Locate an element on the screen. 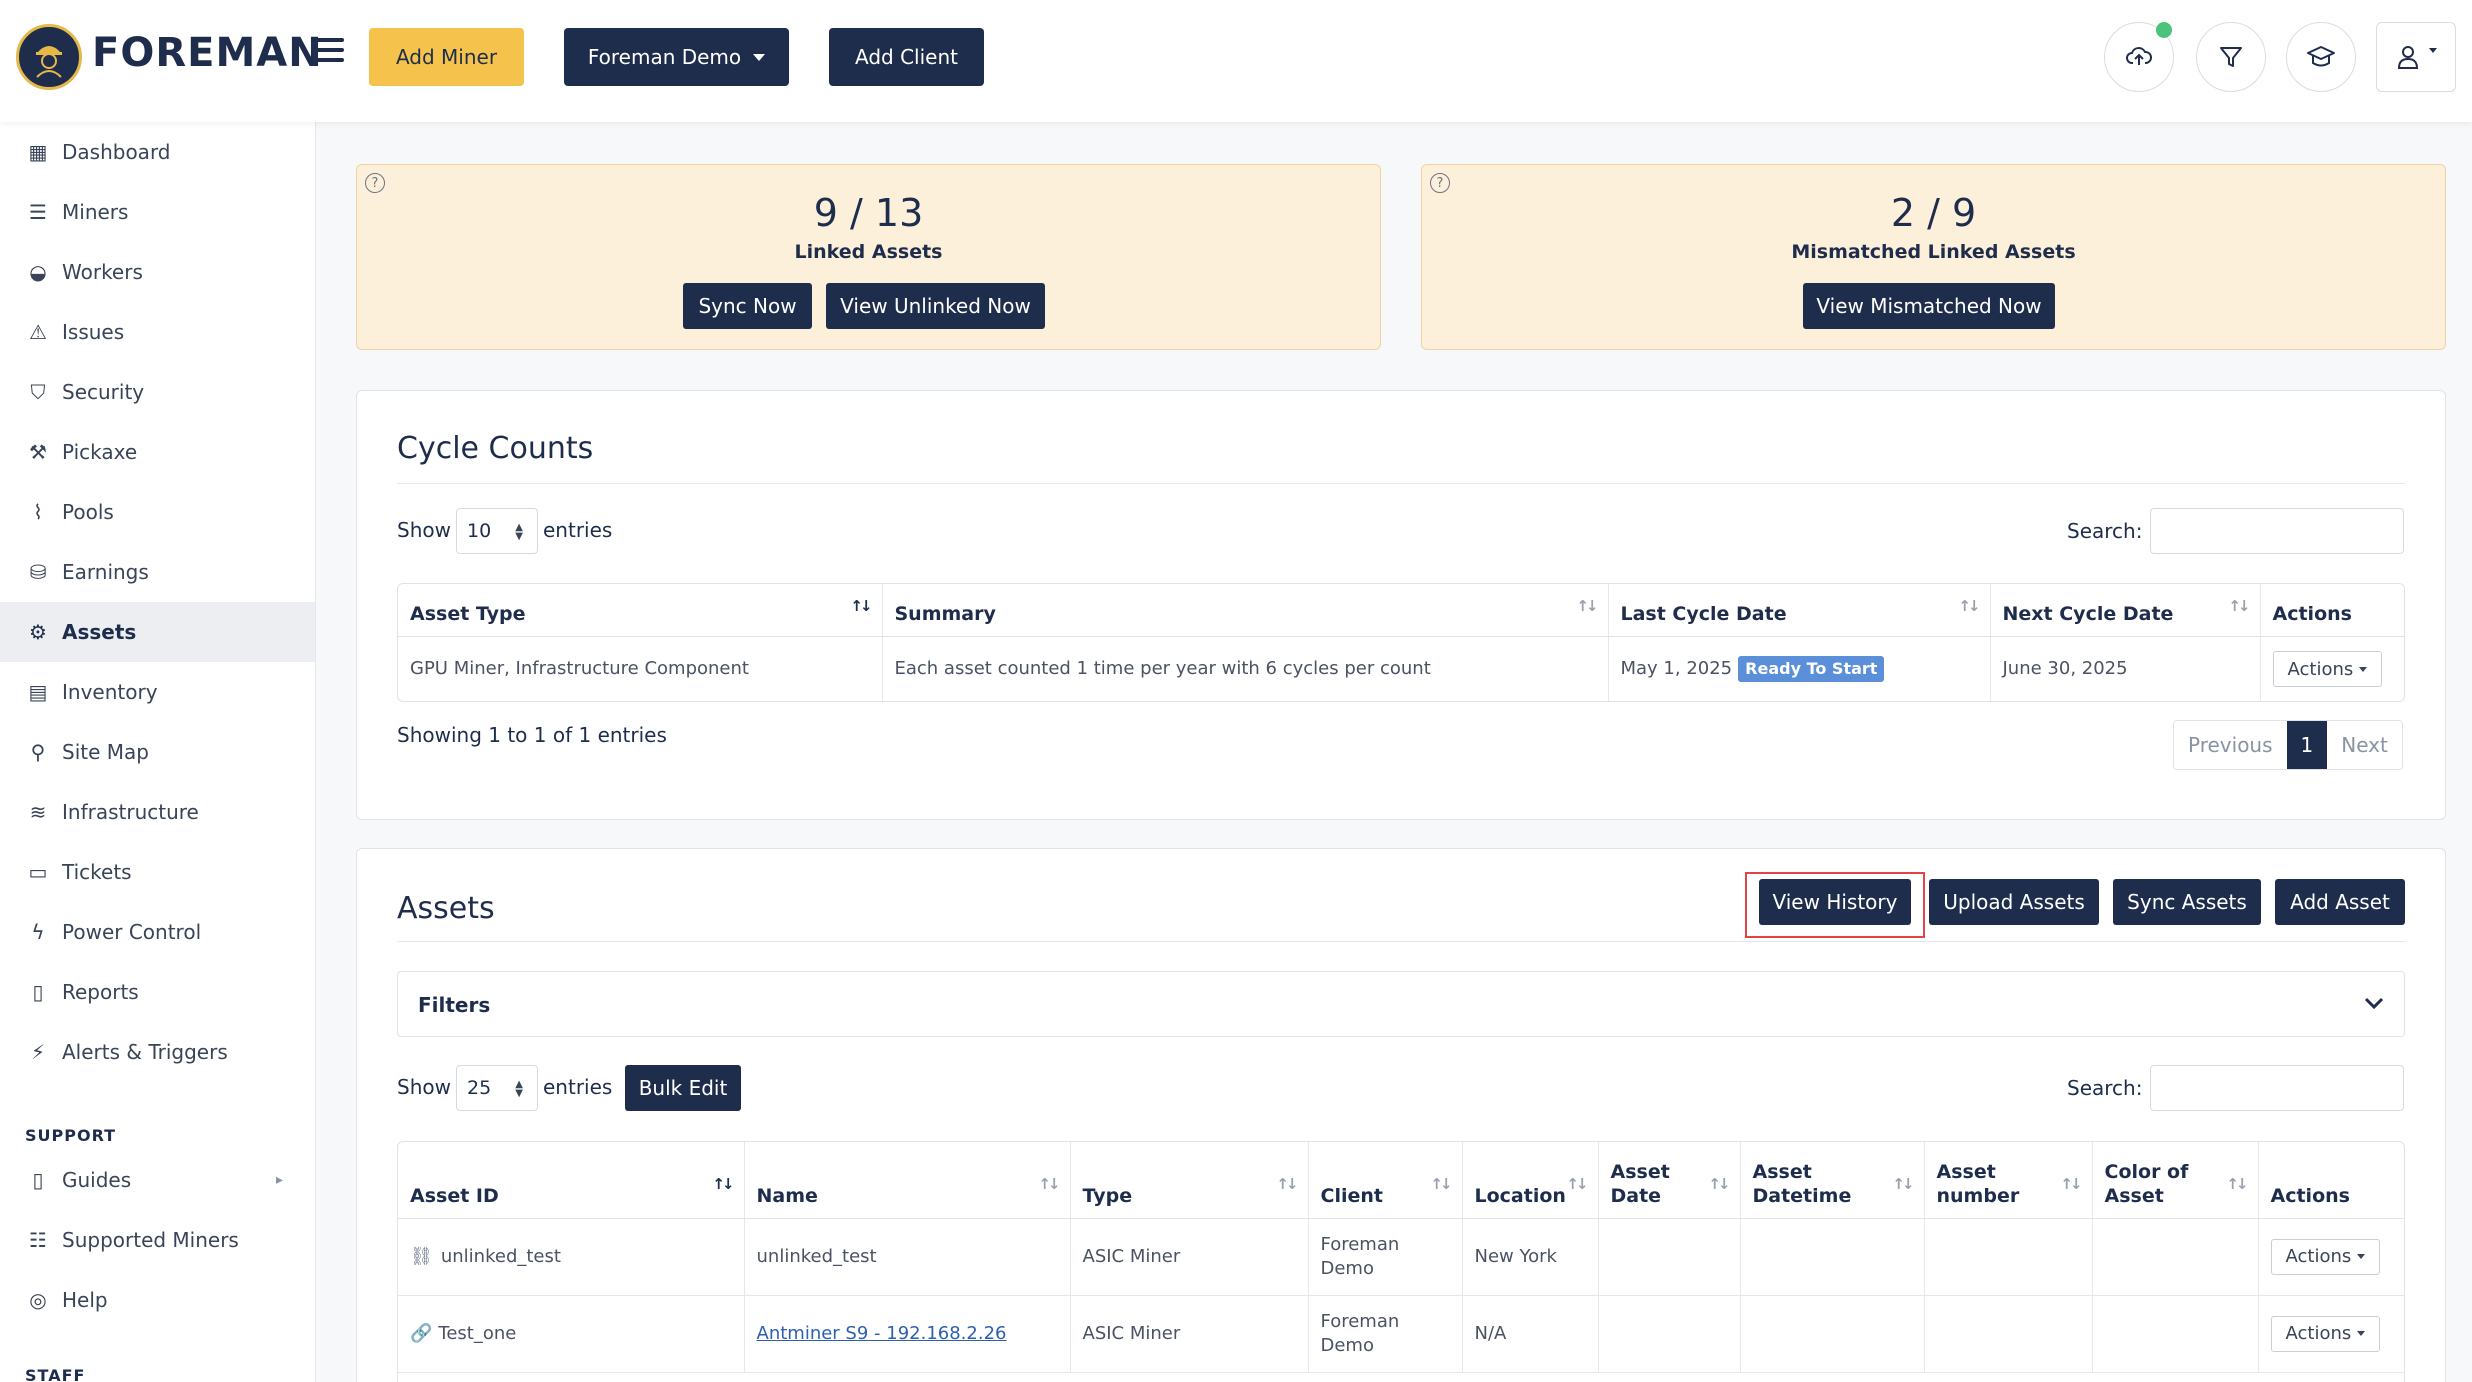 The height and width of the screenshot is (1382, 2472). foreman-logo-icon is located at coordinates (49, 57).